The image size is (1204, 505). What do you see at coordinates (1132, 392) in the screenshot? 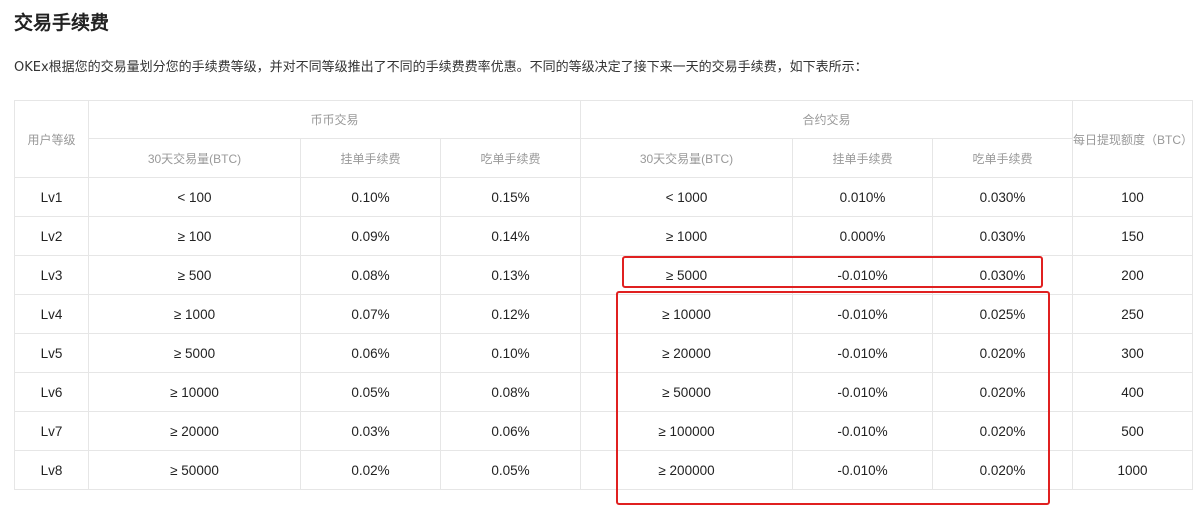
I see `cell-withdraw-limit: 400` at bounding box center [1132, 392].